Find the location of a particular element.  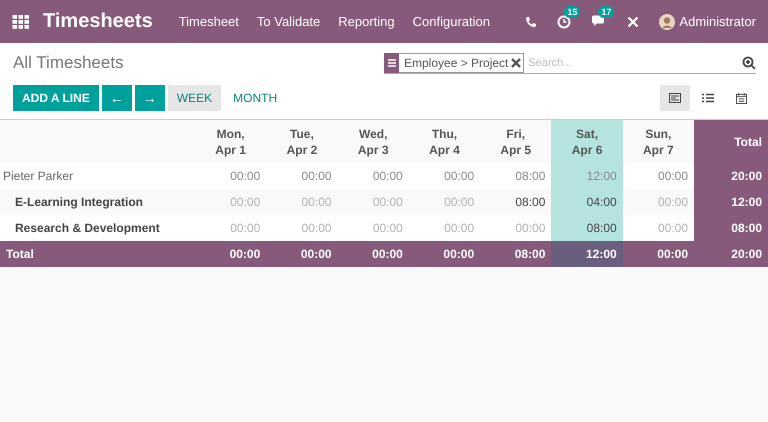

menu-item: Timesheet is located at coordinates (208, 21).